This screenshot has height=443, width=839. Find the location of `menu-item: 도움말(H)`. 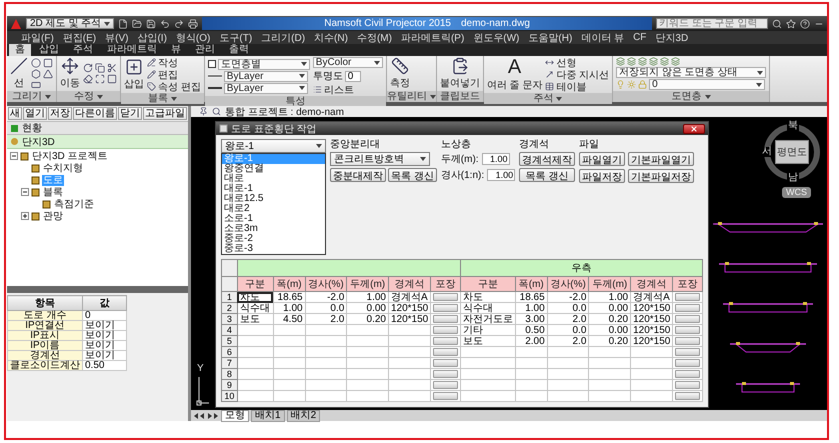

menu-item: 도움말(H) is located at coordinates (550, 37).